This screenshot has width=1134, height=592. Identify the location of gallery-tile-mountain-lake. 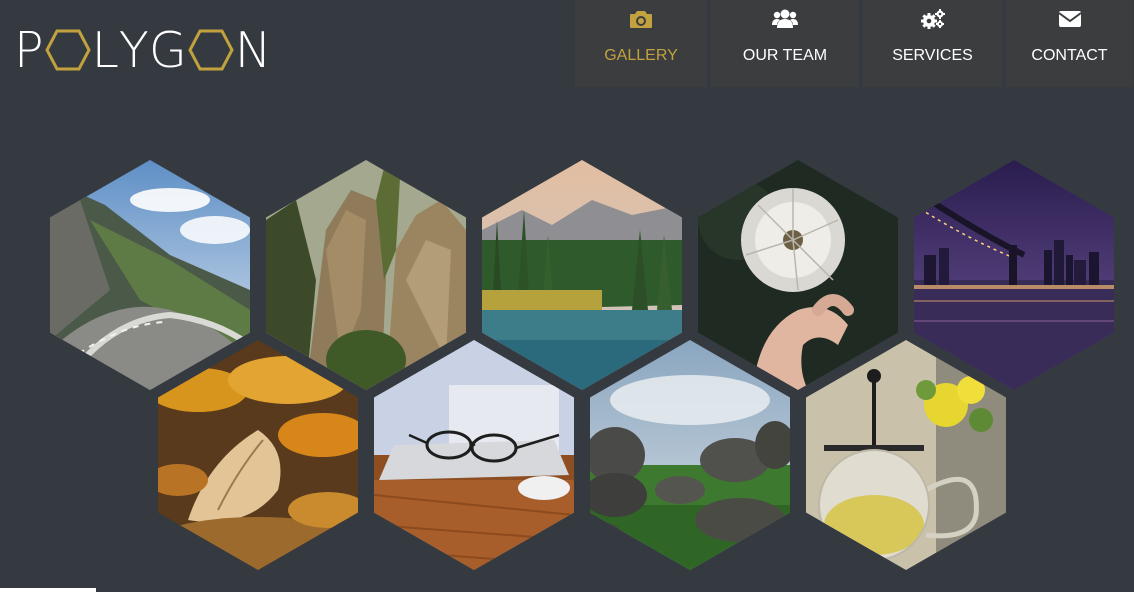
(582, 275).